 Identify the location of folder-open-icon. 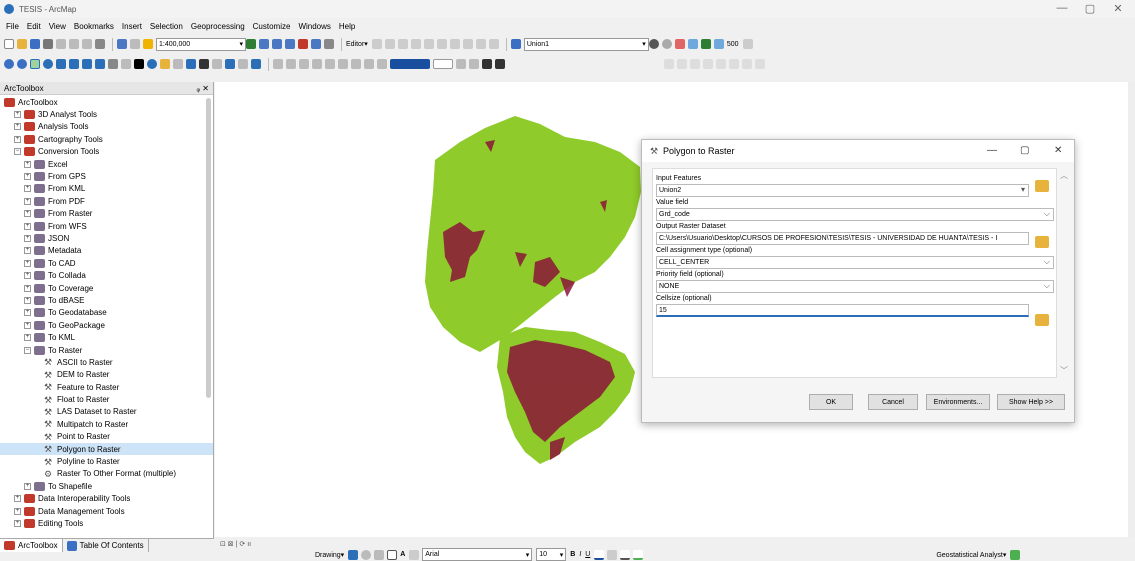
(1042, 186).